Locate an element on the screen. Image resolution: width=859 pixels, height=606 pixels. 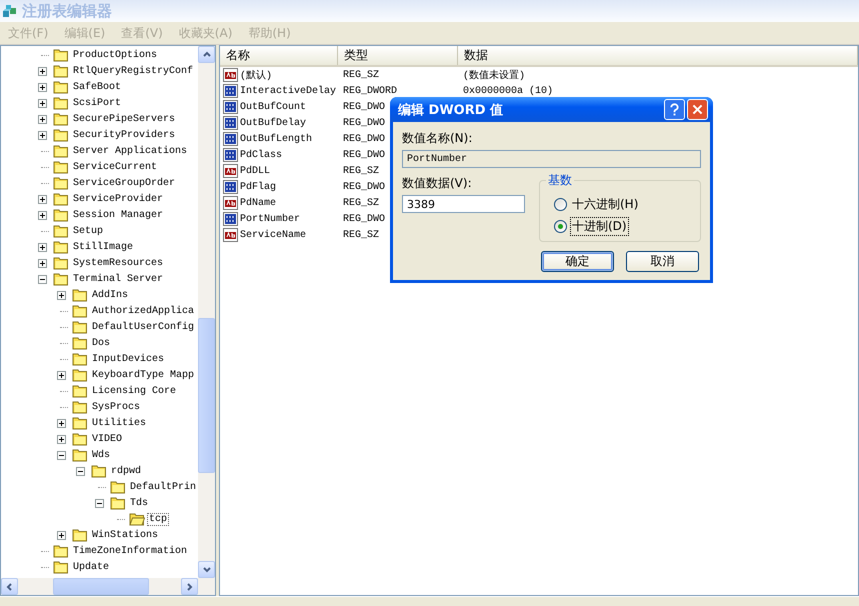
horizontal-scrollbar is located at coordinates (108, 586).